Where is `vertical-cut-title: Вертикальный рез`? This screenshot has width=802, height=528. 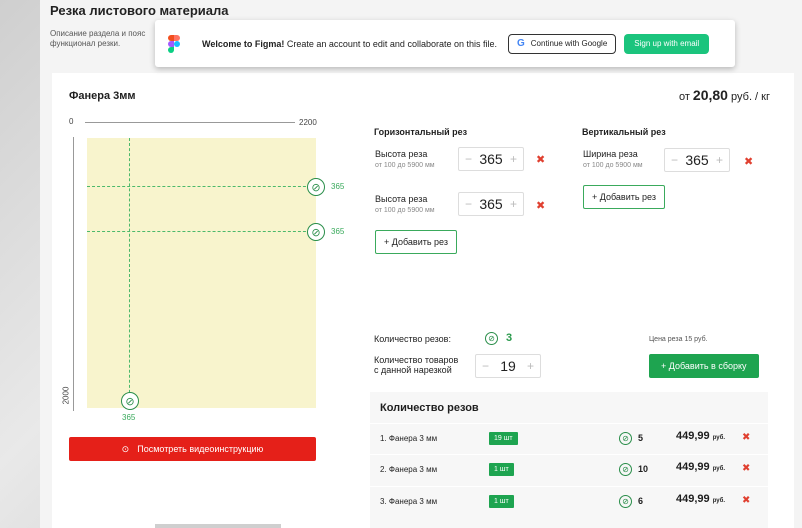 vertical-cut-title: Вертикальный рез is located at coordinates (624, 132).